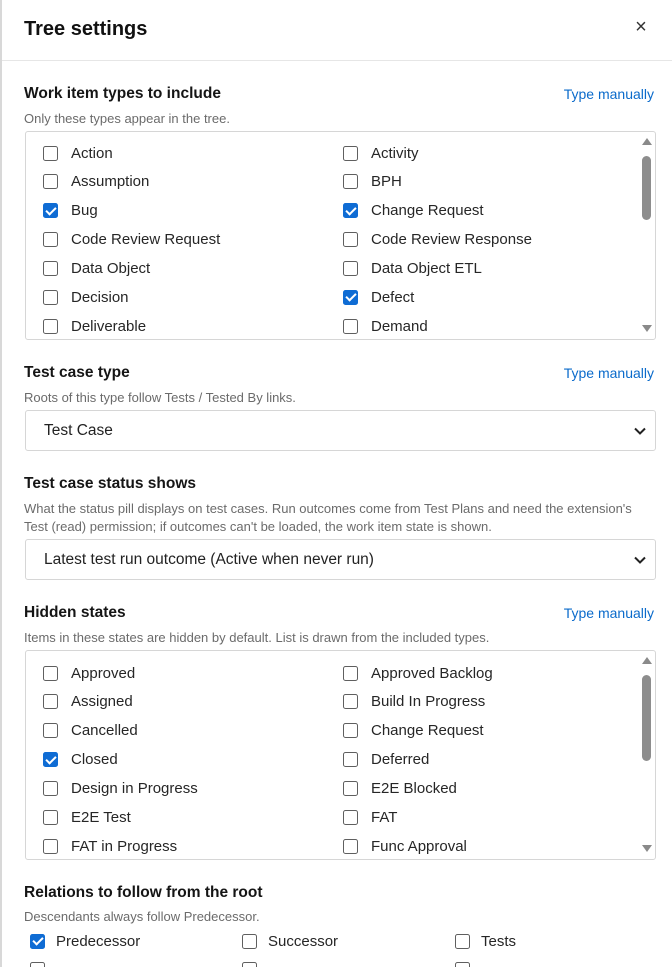  I want to click on hidden-state-option-design-in-progress: Design in Progress, so click(120, 788).